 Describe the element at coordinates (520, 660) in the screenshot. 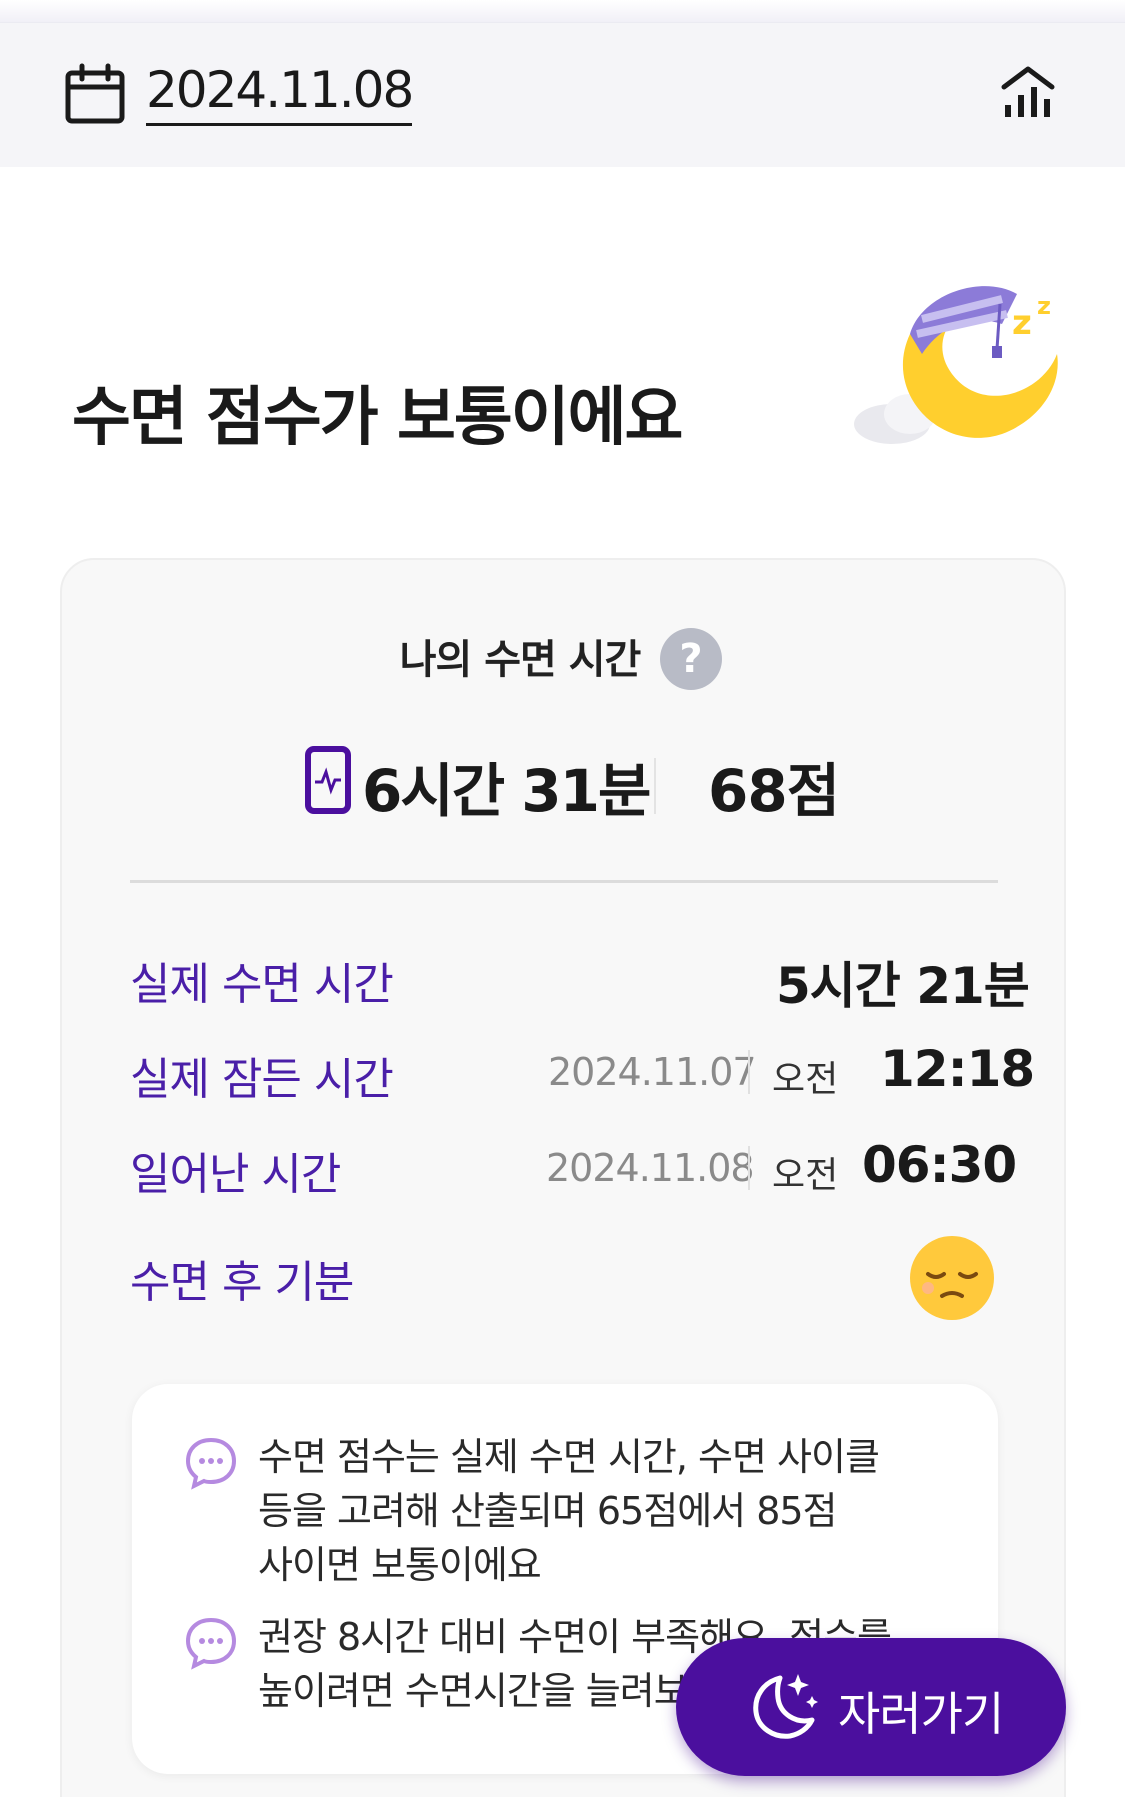

I see `card-heading: 나의 수면 시간` at that location.